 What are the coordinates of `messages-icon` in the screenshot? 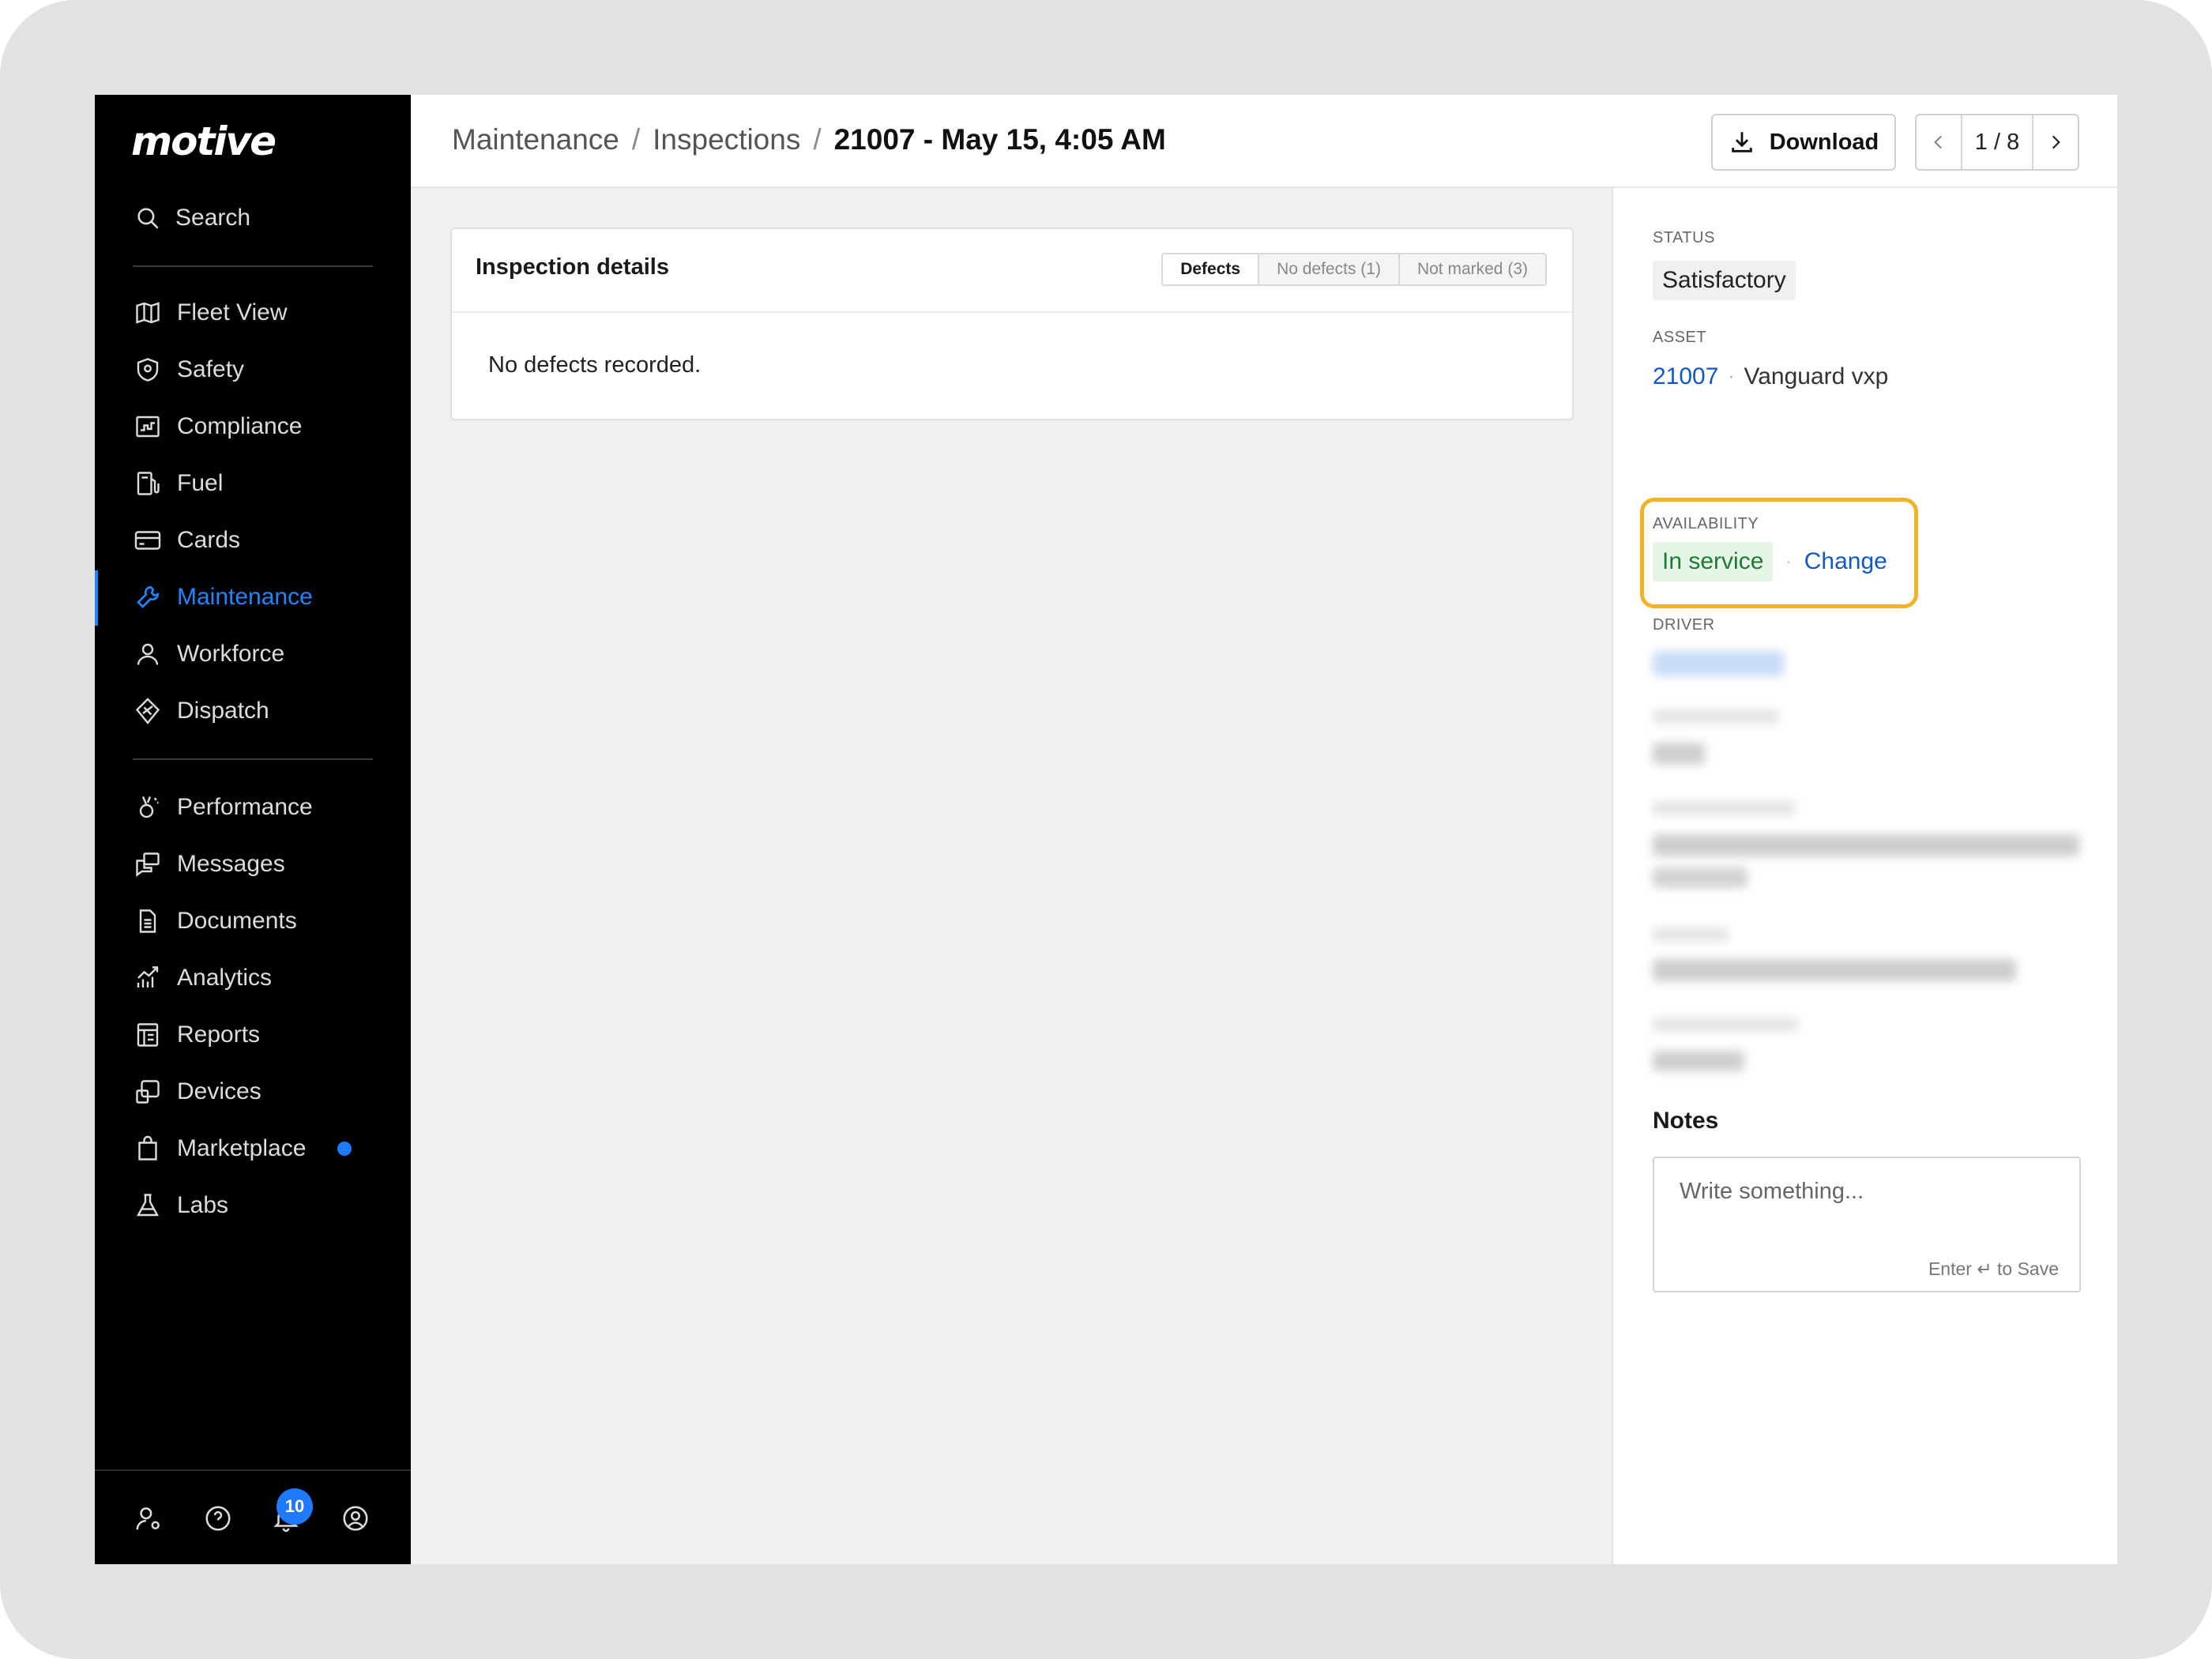 It's located at (148, 864).